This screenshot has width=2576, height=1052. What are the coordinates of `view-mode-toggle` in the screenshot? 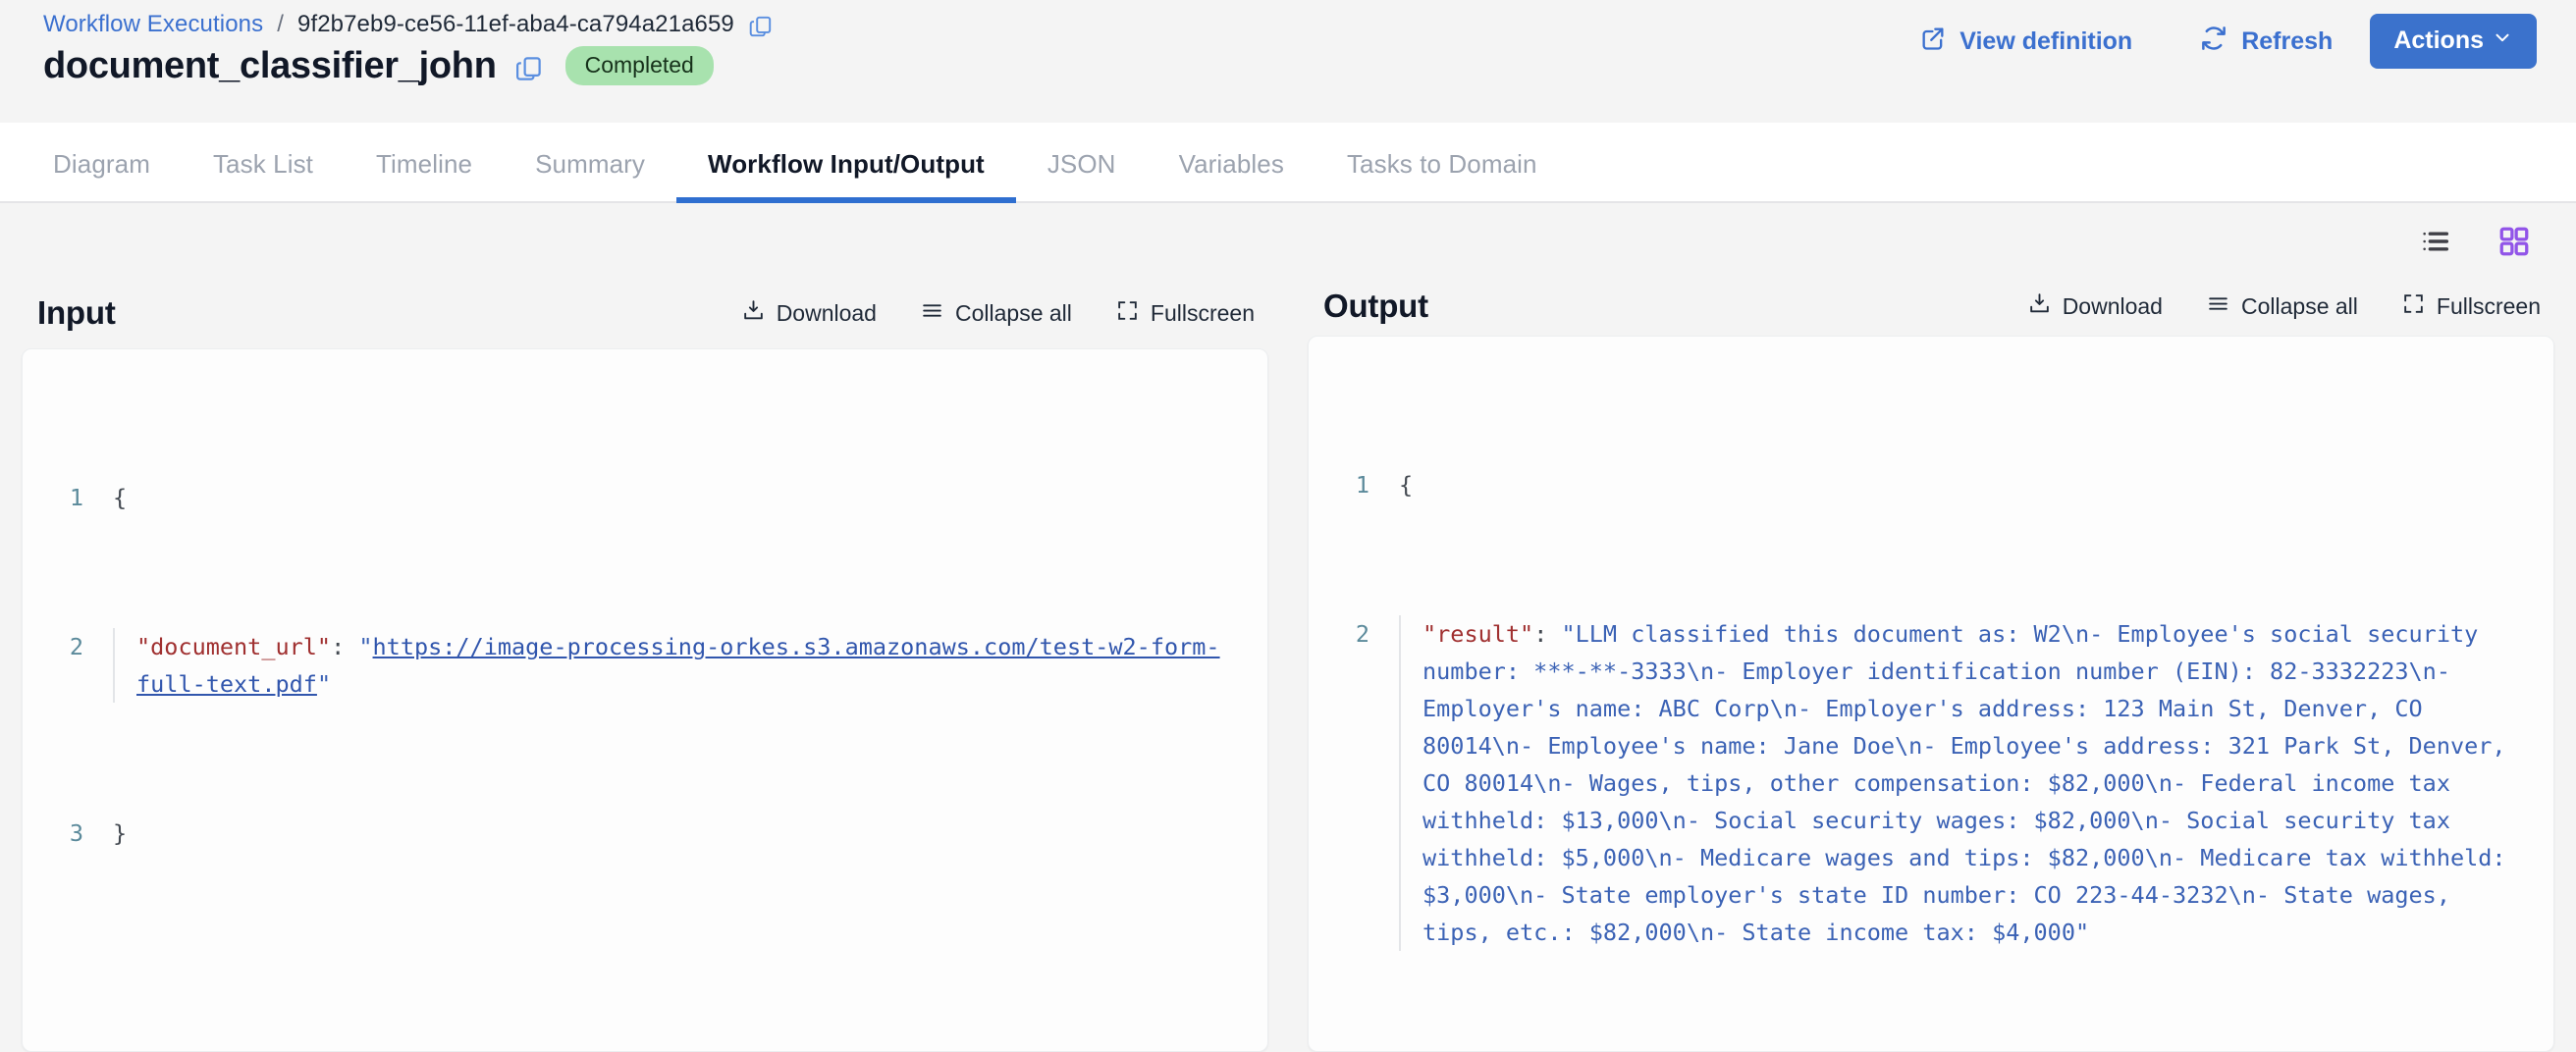 It's located at (2475, 241).